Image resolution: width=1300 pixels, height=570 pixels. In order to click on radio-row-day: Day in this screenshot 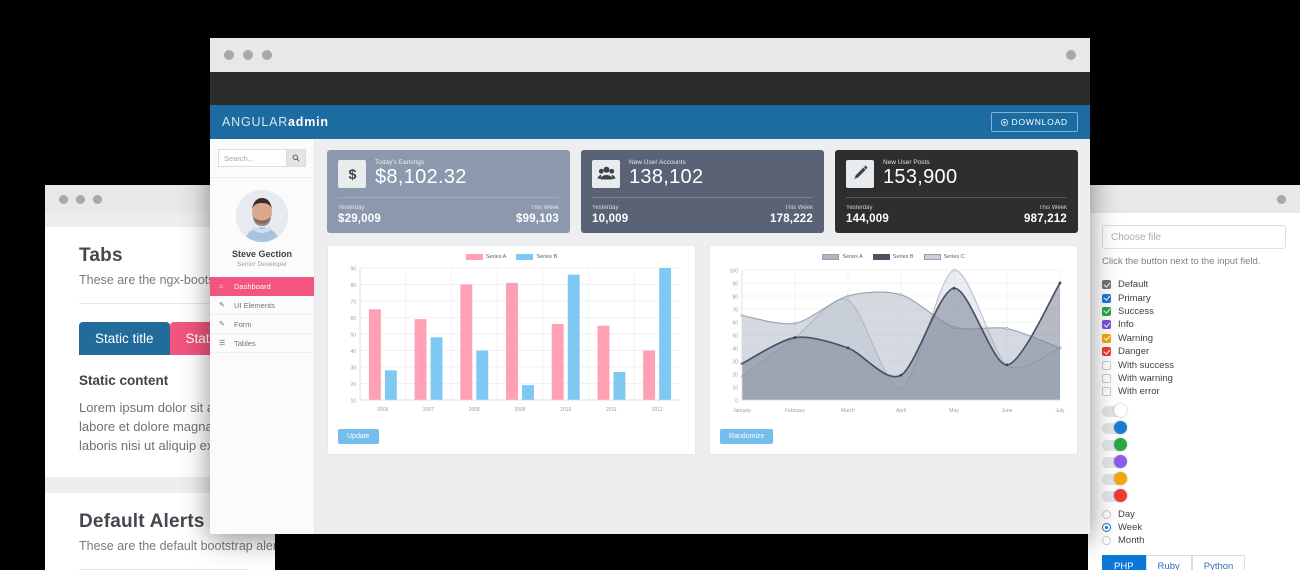, I will do `click(1194, 514)`.